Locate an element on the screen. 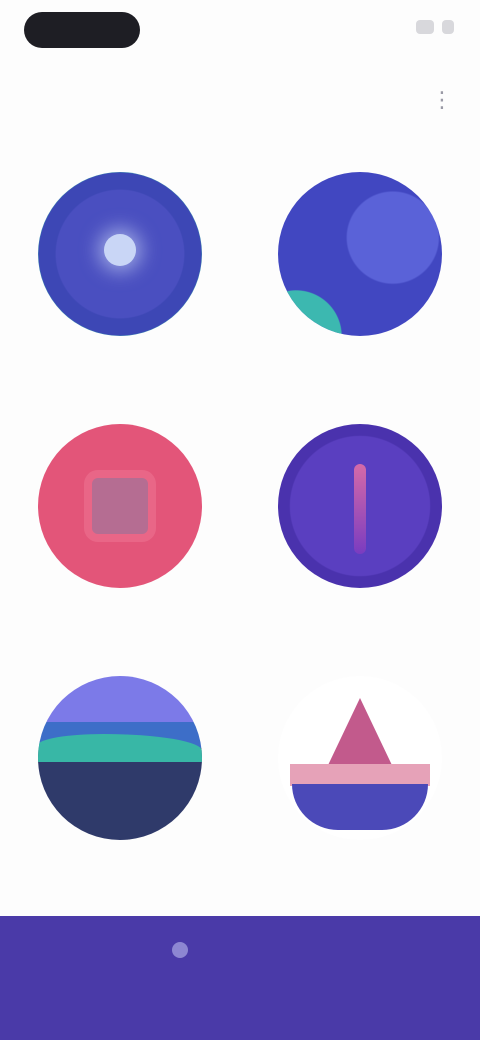 This screenshot has height=1040, width=480. card-illustration-band is located at coordinates (360, 775).